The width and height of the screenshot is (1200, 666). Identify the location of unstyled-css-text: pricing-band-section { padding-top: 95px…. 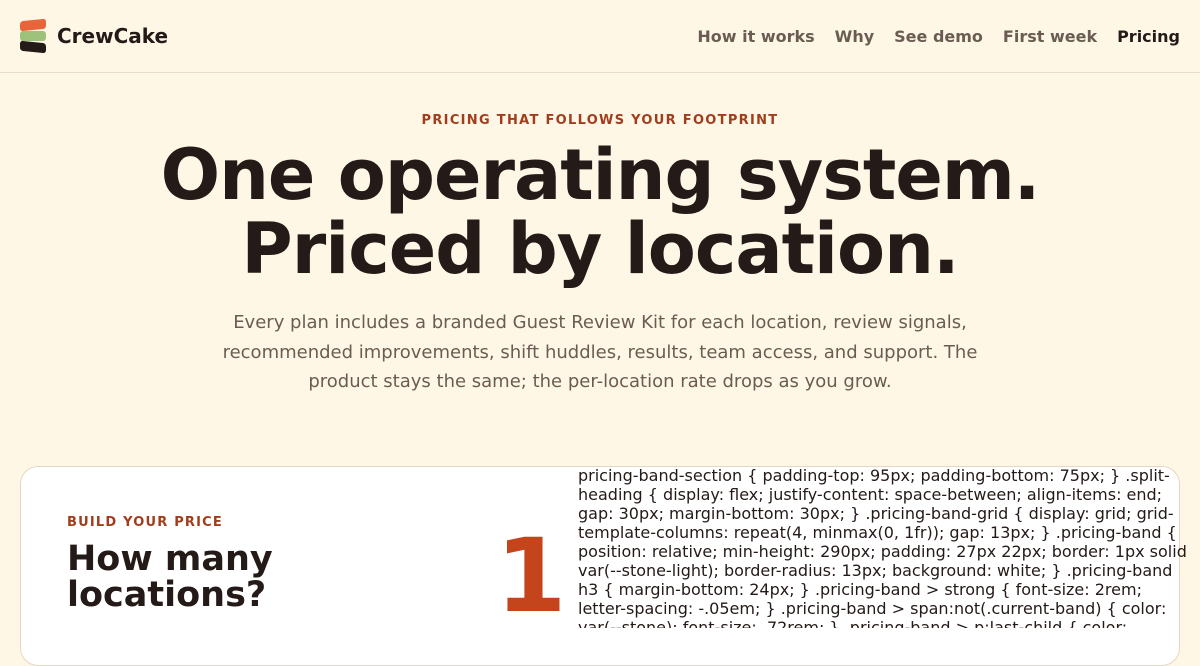
(882, 547).